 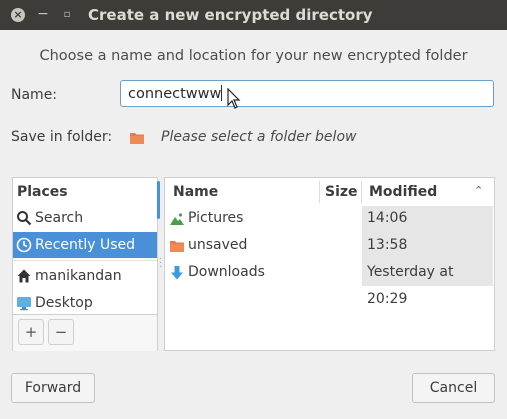 What do you see at coordinates (226, 272) in the screenshot?
I see `file-name: Downloads` at bounding box center [226, 272].